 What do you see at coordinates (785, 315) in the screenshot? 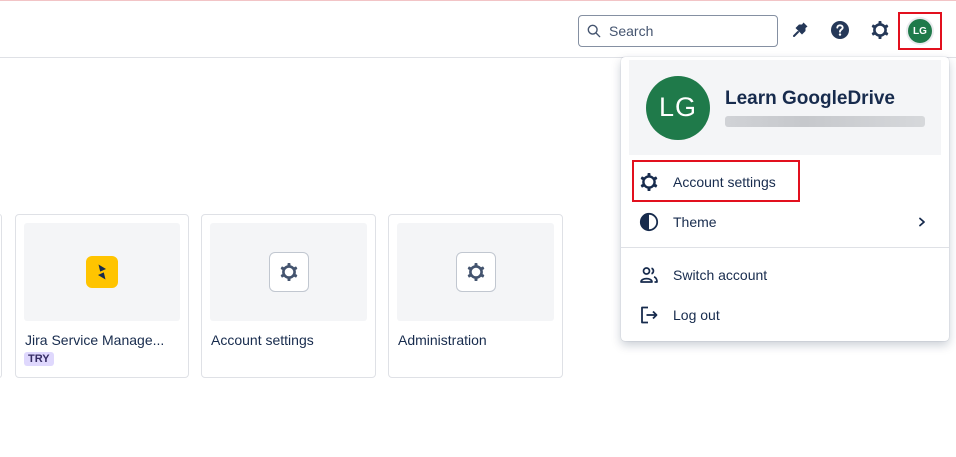
I see `menu-item-log-out: Log out` at bounding box center [785, 315].